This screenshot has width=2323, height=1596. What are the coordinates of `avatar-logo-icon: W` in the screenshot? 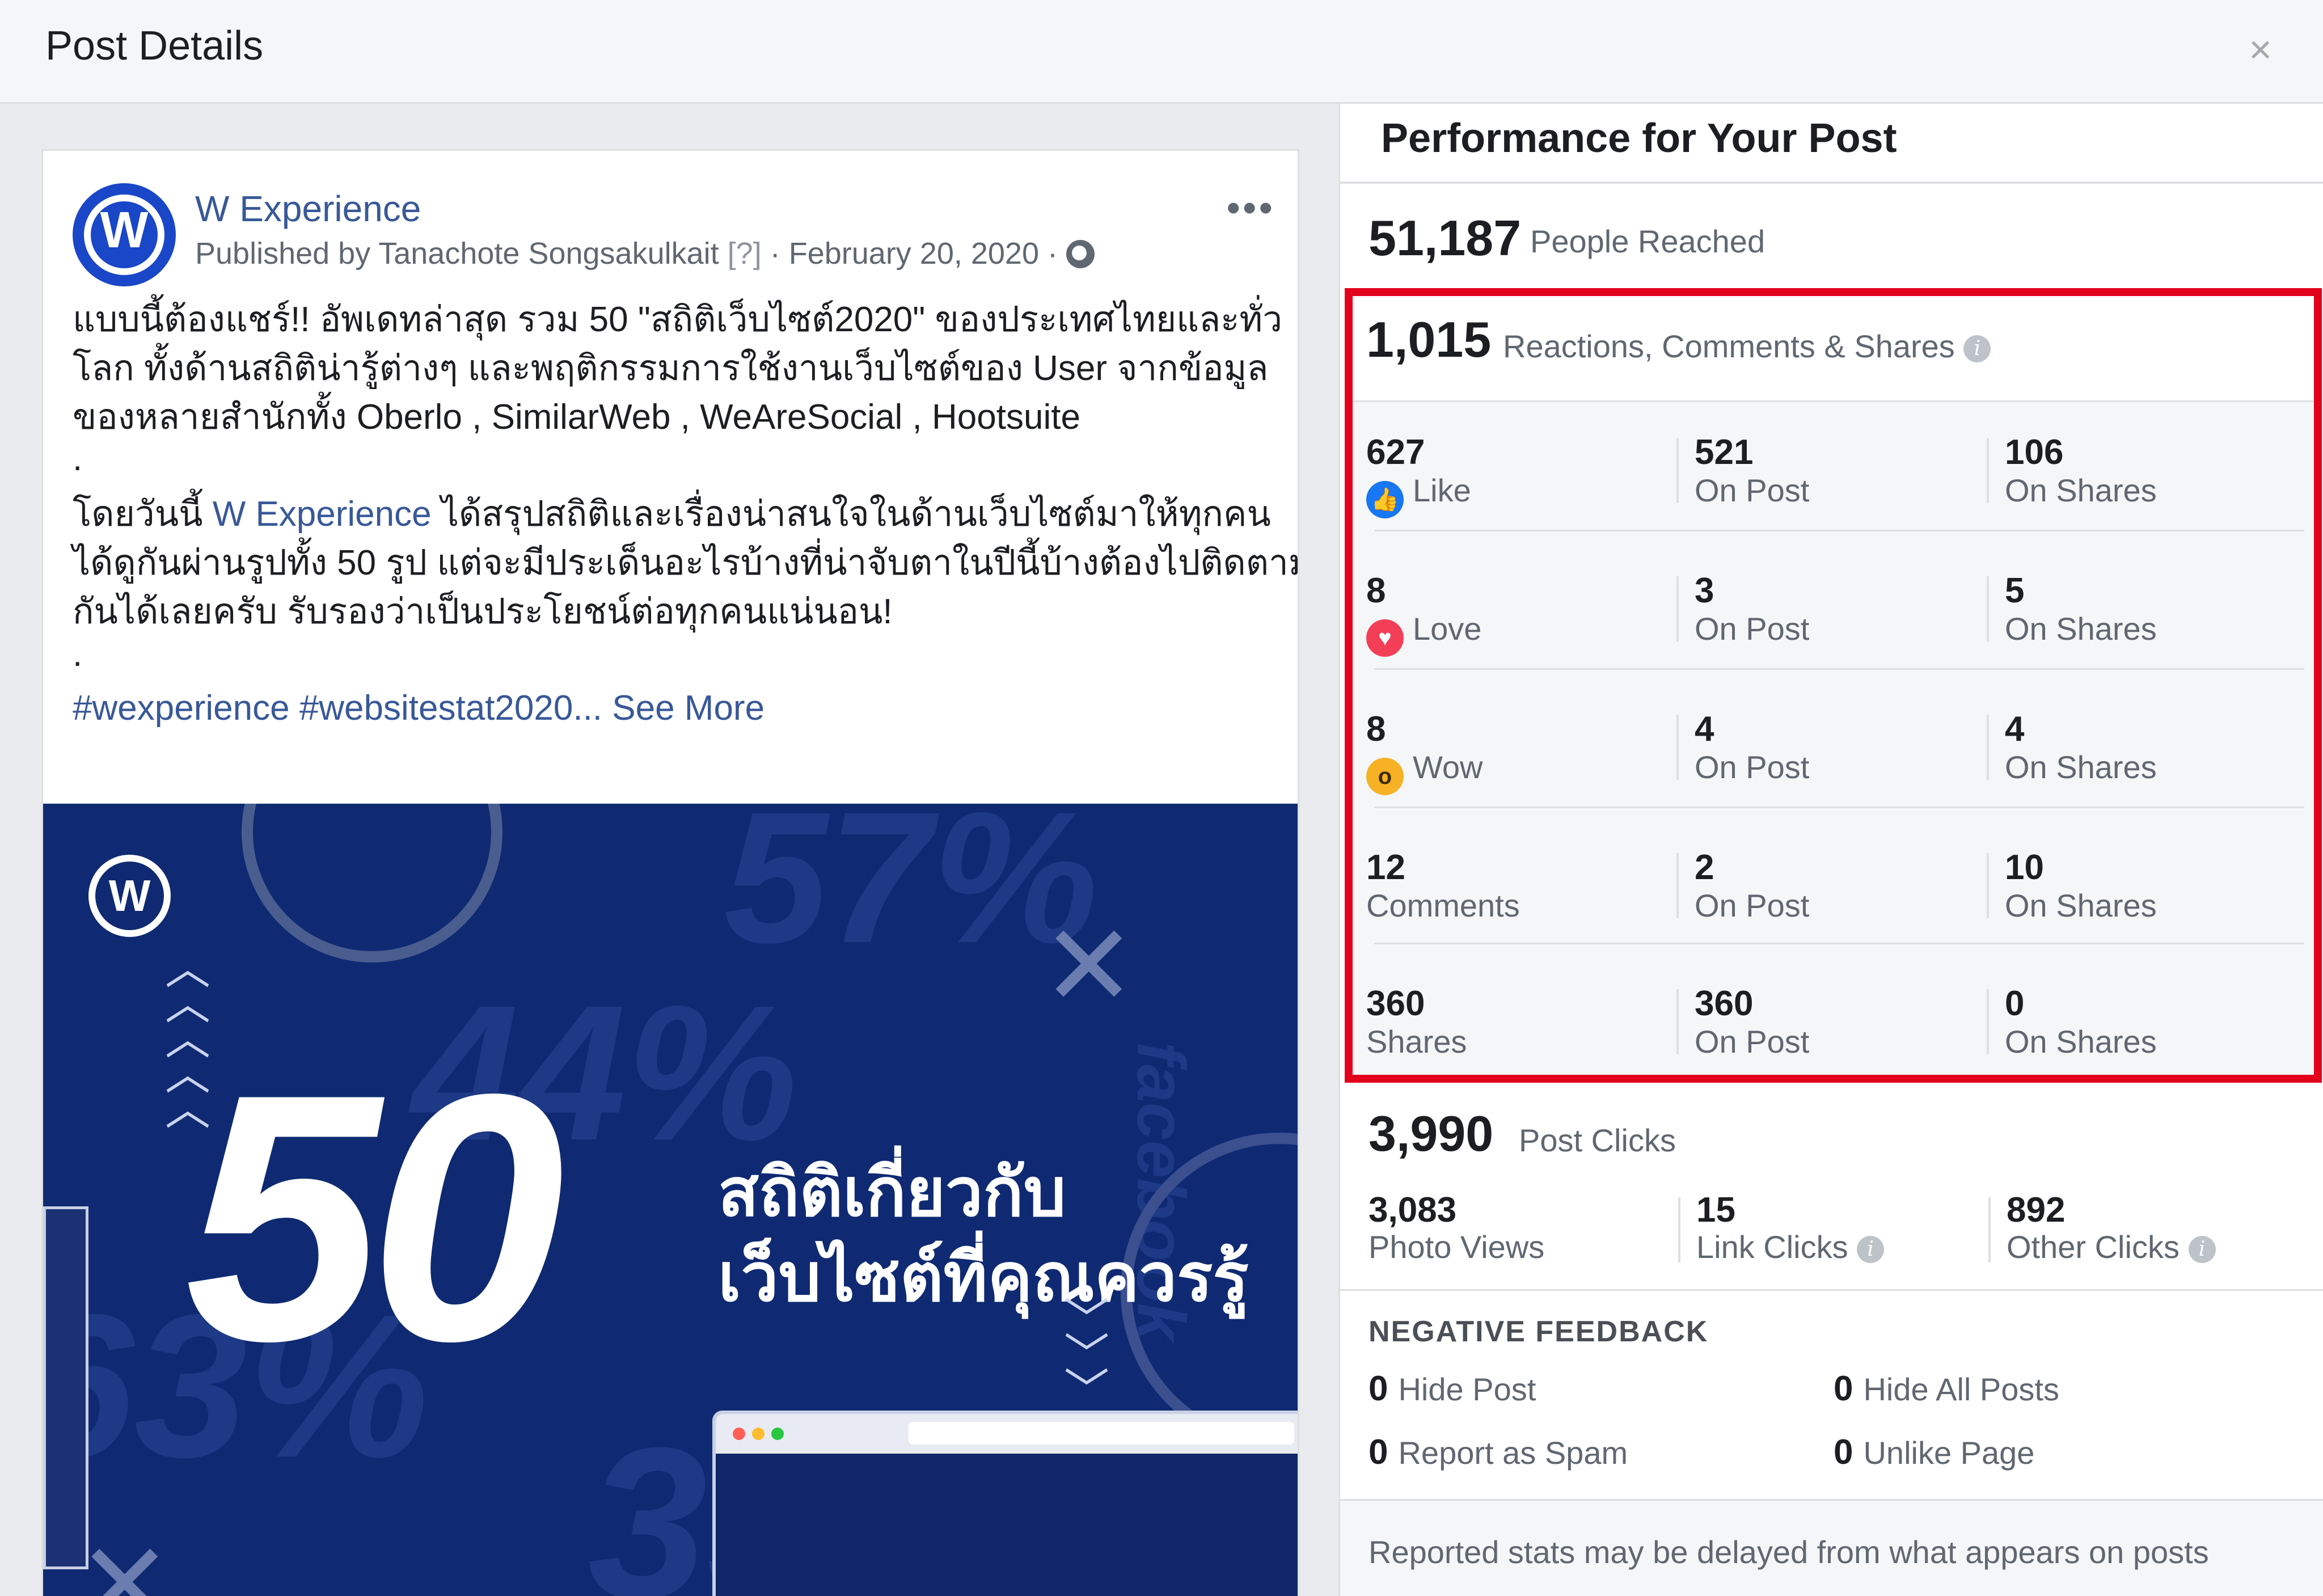 It's located at (125, 230).